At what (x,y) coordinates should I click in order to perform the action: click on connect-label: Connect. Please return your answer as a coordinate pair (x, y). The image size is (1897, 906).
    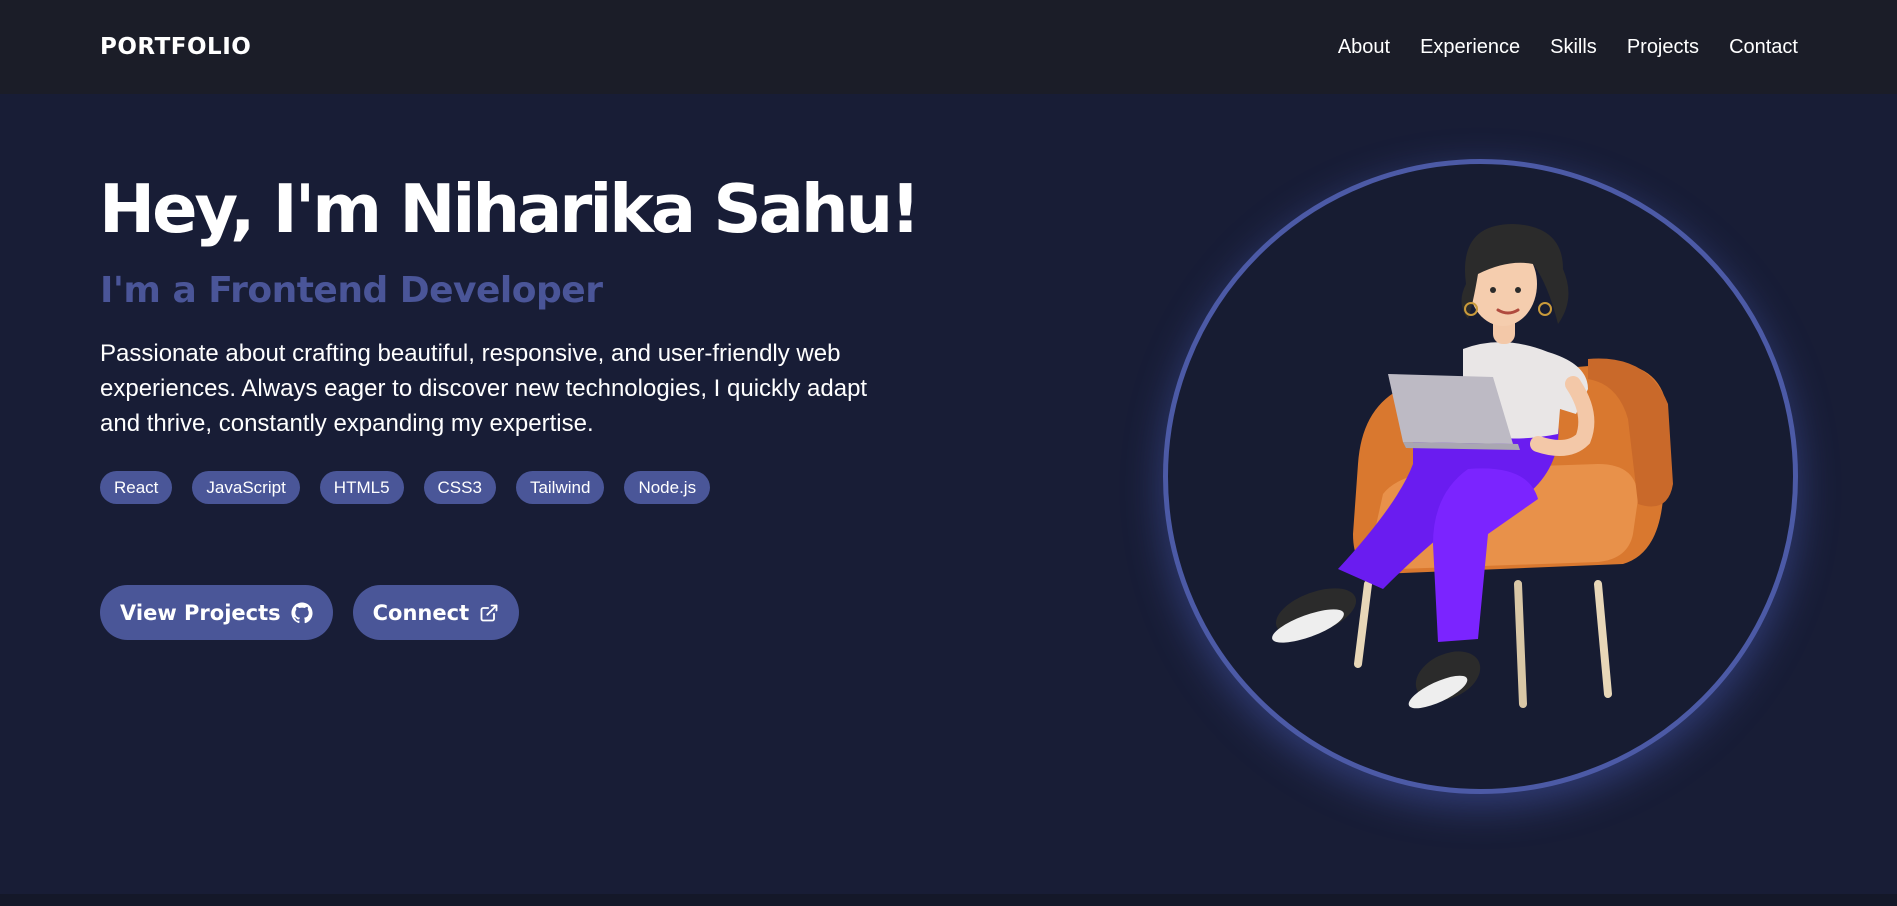
    Looking at the image, I should click on (421, 612).